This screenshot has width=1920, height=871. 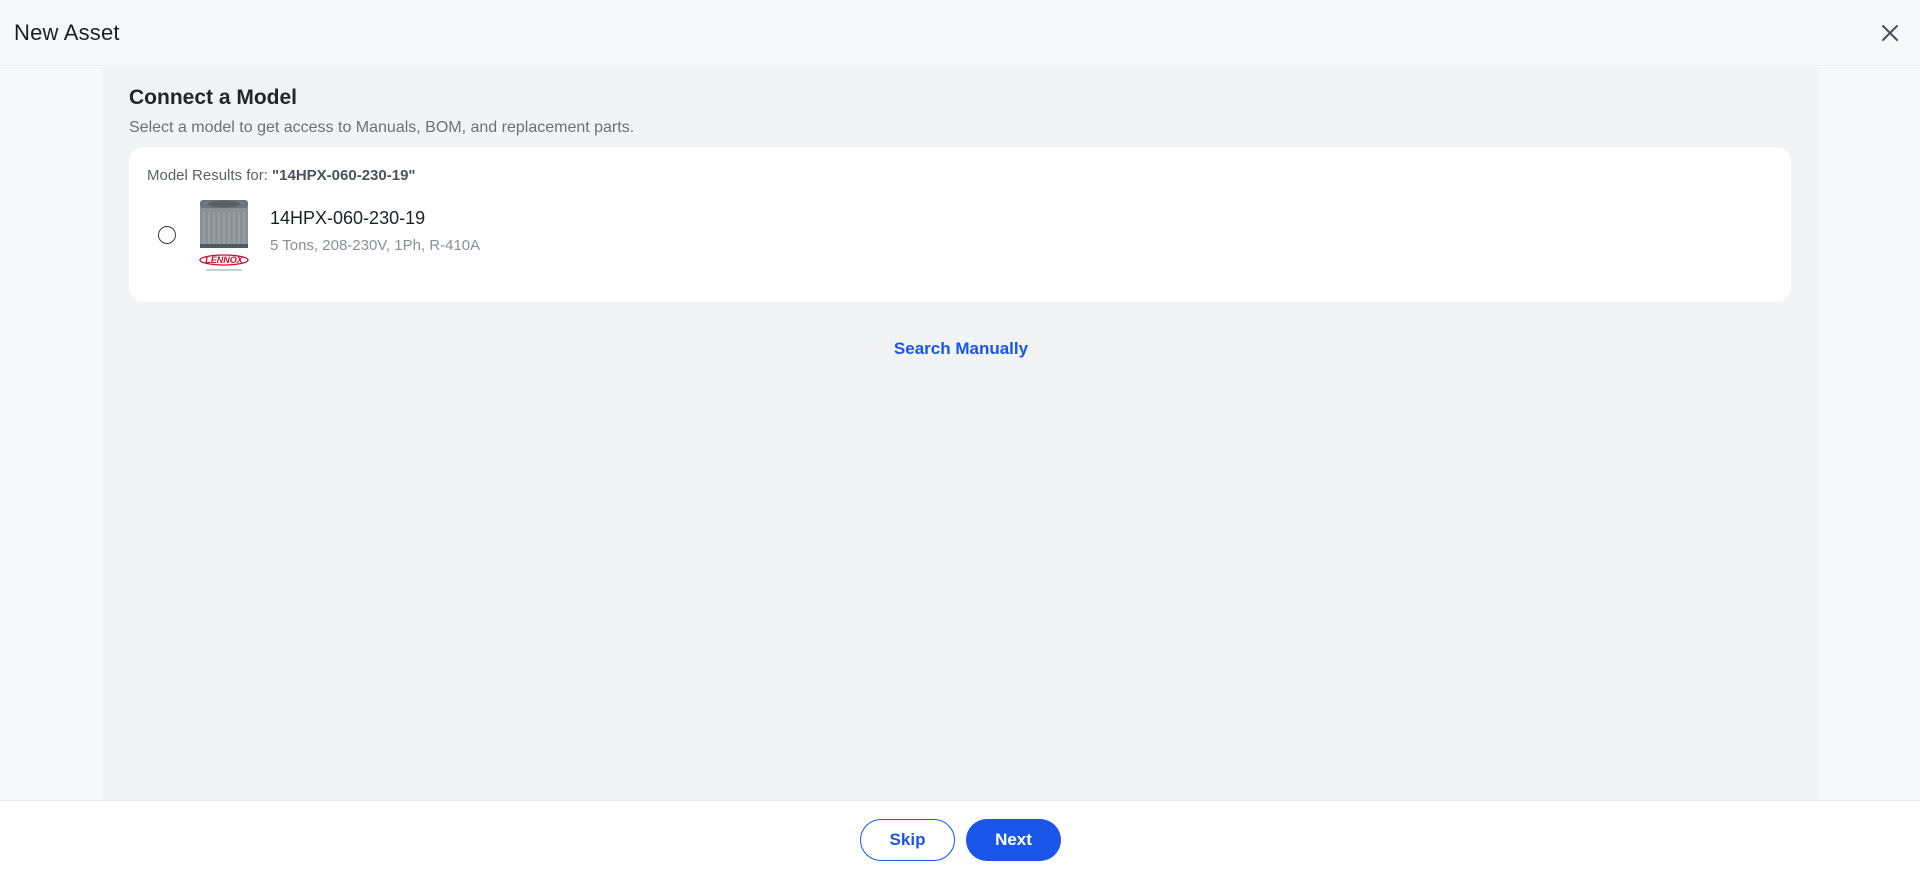 I want to click on next-button: Next, so click(x=1013, y=840).